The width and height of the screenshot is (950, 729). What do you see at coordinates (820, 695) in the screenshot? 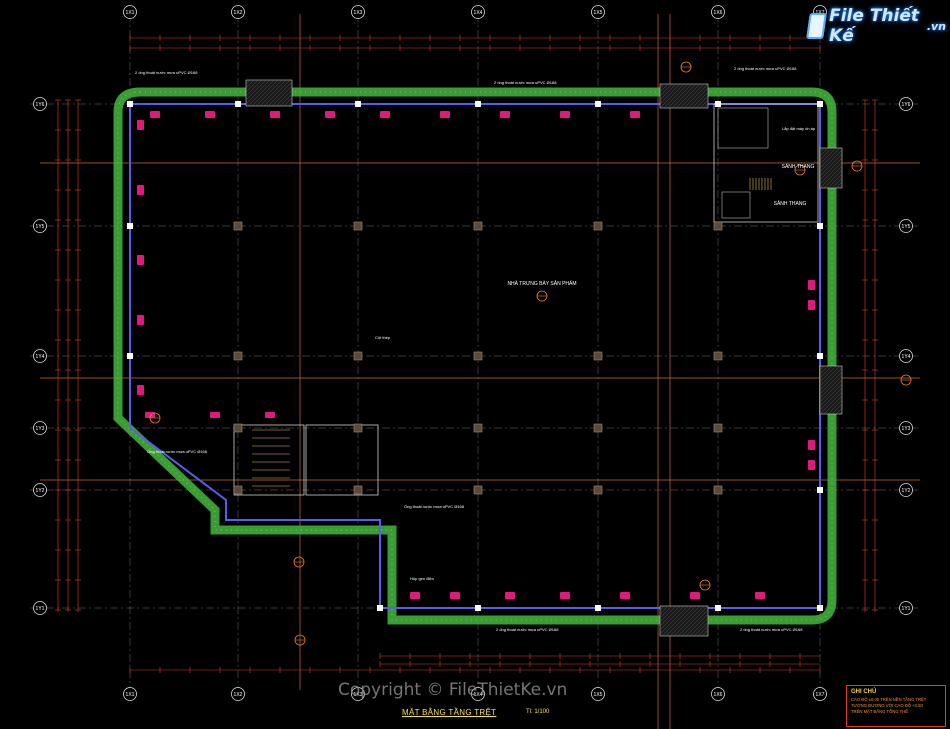
I see `grid-bubble-label: 1X7` at bounding box center [820, 695].